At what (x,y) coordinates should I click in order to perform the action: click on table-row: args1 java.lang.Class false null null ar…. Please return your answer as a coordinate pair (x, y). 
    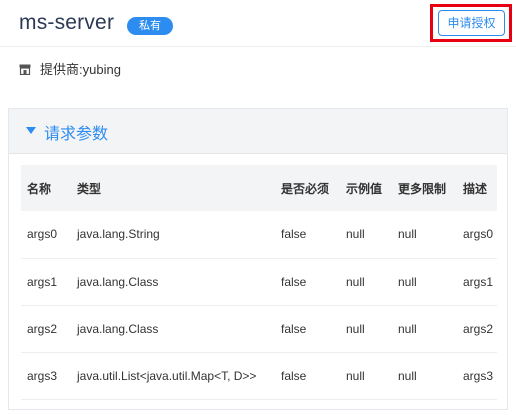
    Looking at the image, I should click on (259, 281).